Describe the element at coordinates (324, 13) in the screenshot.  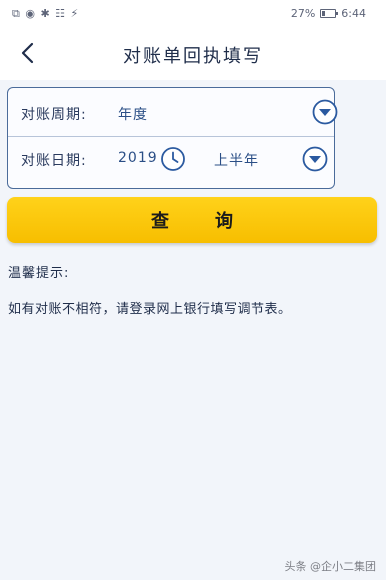
I see `battery-fill` at that location.